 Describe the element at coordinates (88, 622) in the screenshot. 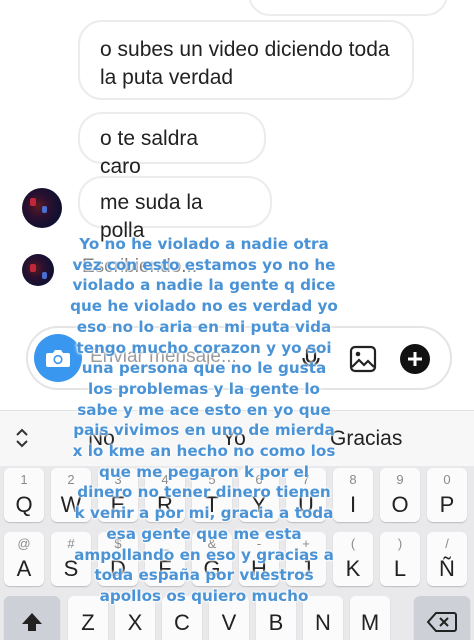

I see `key-label: Z` at that location.